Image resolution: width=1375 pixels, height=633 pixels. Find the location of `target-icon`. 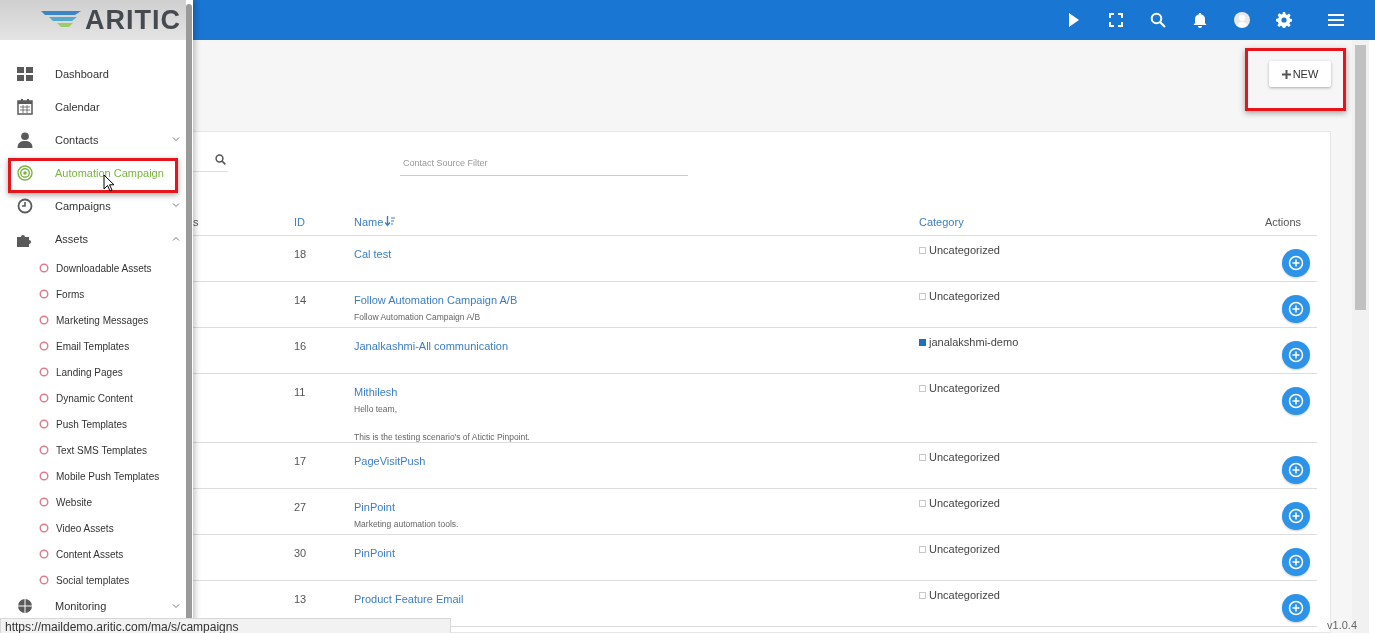

target-icon is located at coordinates (25, 172).